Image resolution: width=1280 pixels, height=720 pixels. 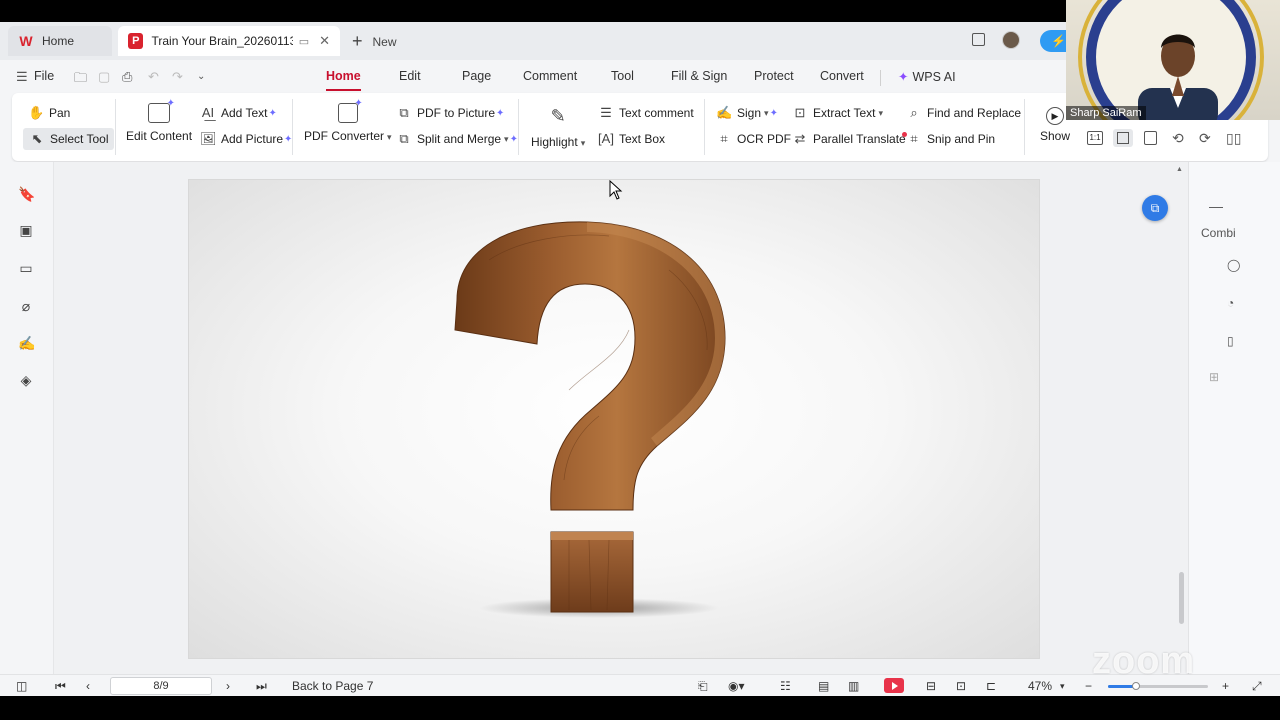 What do you see at coordinates (558, 126) in the screenshot?
I see `highlight-button: ✎ Highlight ▾` at bounding box center [558, 126].